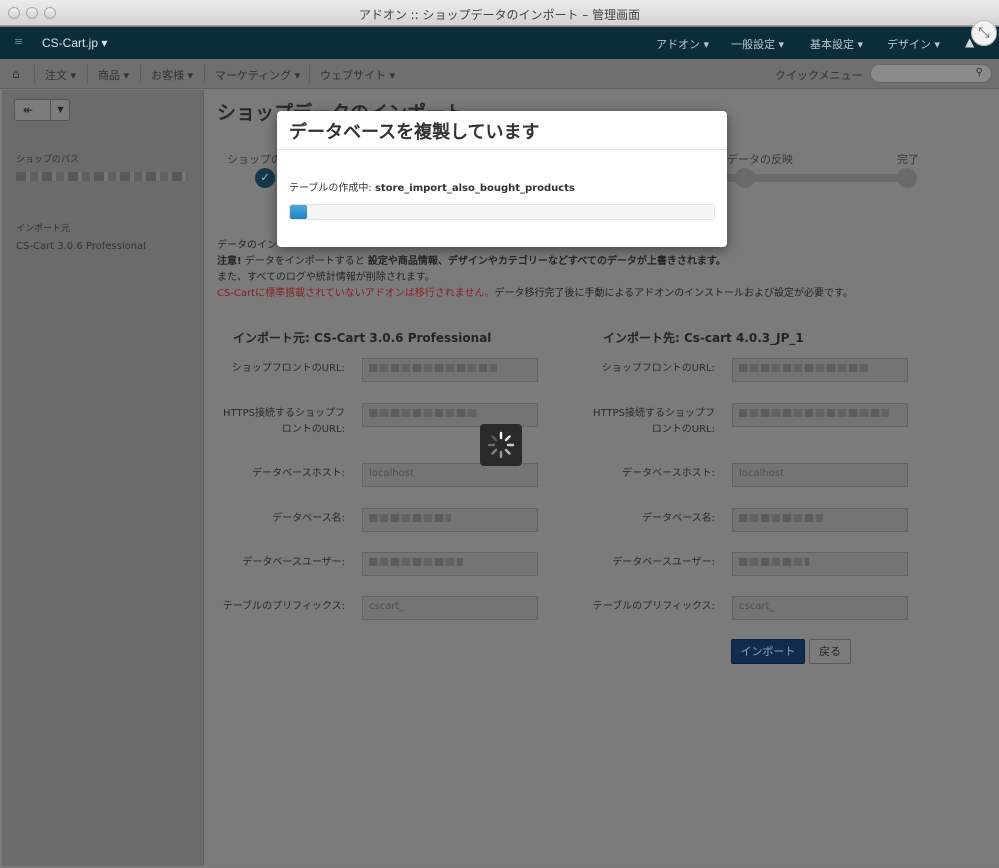 The height and width of the screenshot is (868, 999). What do you see at coordinates (16, 74) in the screenshot?
I see `home-icon: ⌂` at bounding box center [16, 74].